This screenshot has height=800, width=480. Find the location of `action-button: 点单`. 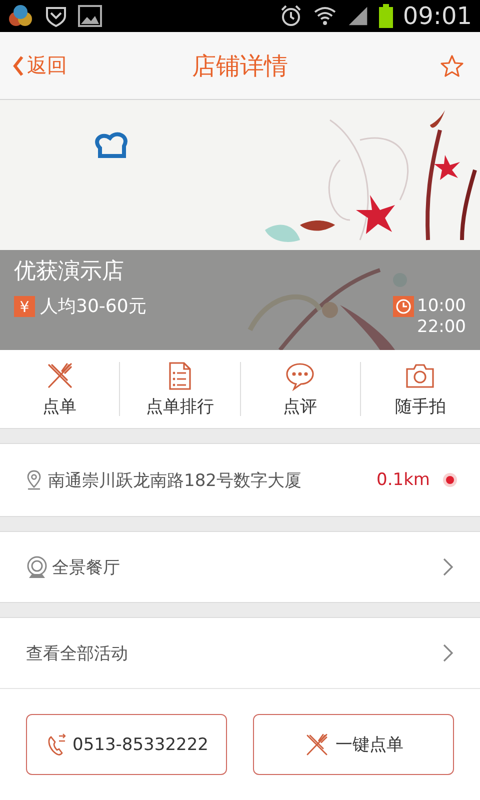

action-button: 点单 is located at coordinates (60, 389).